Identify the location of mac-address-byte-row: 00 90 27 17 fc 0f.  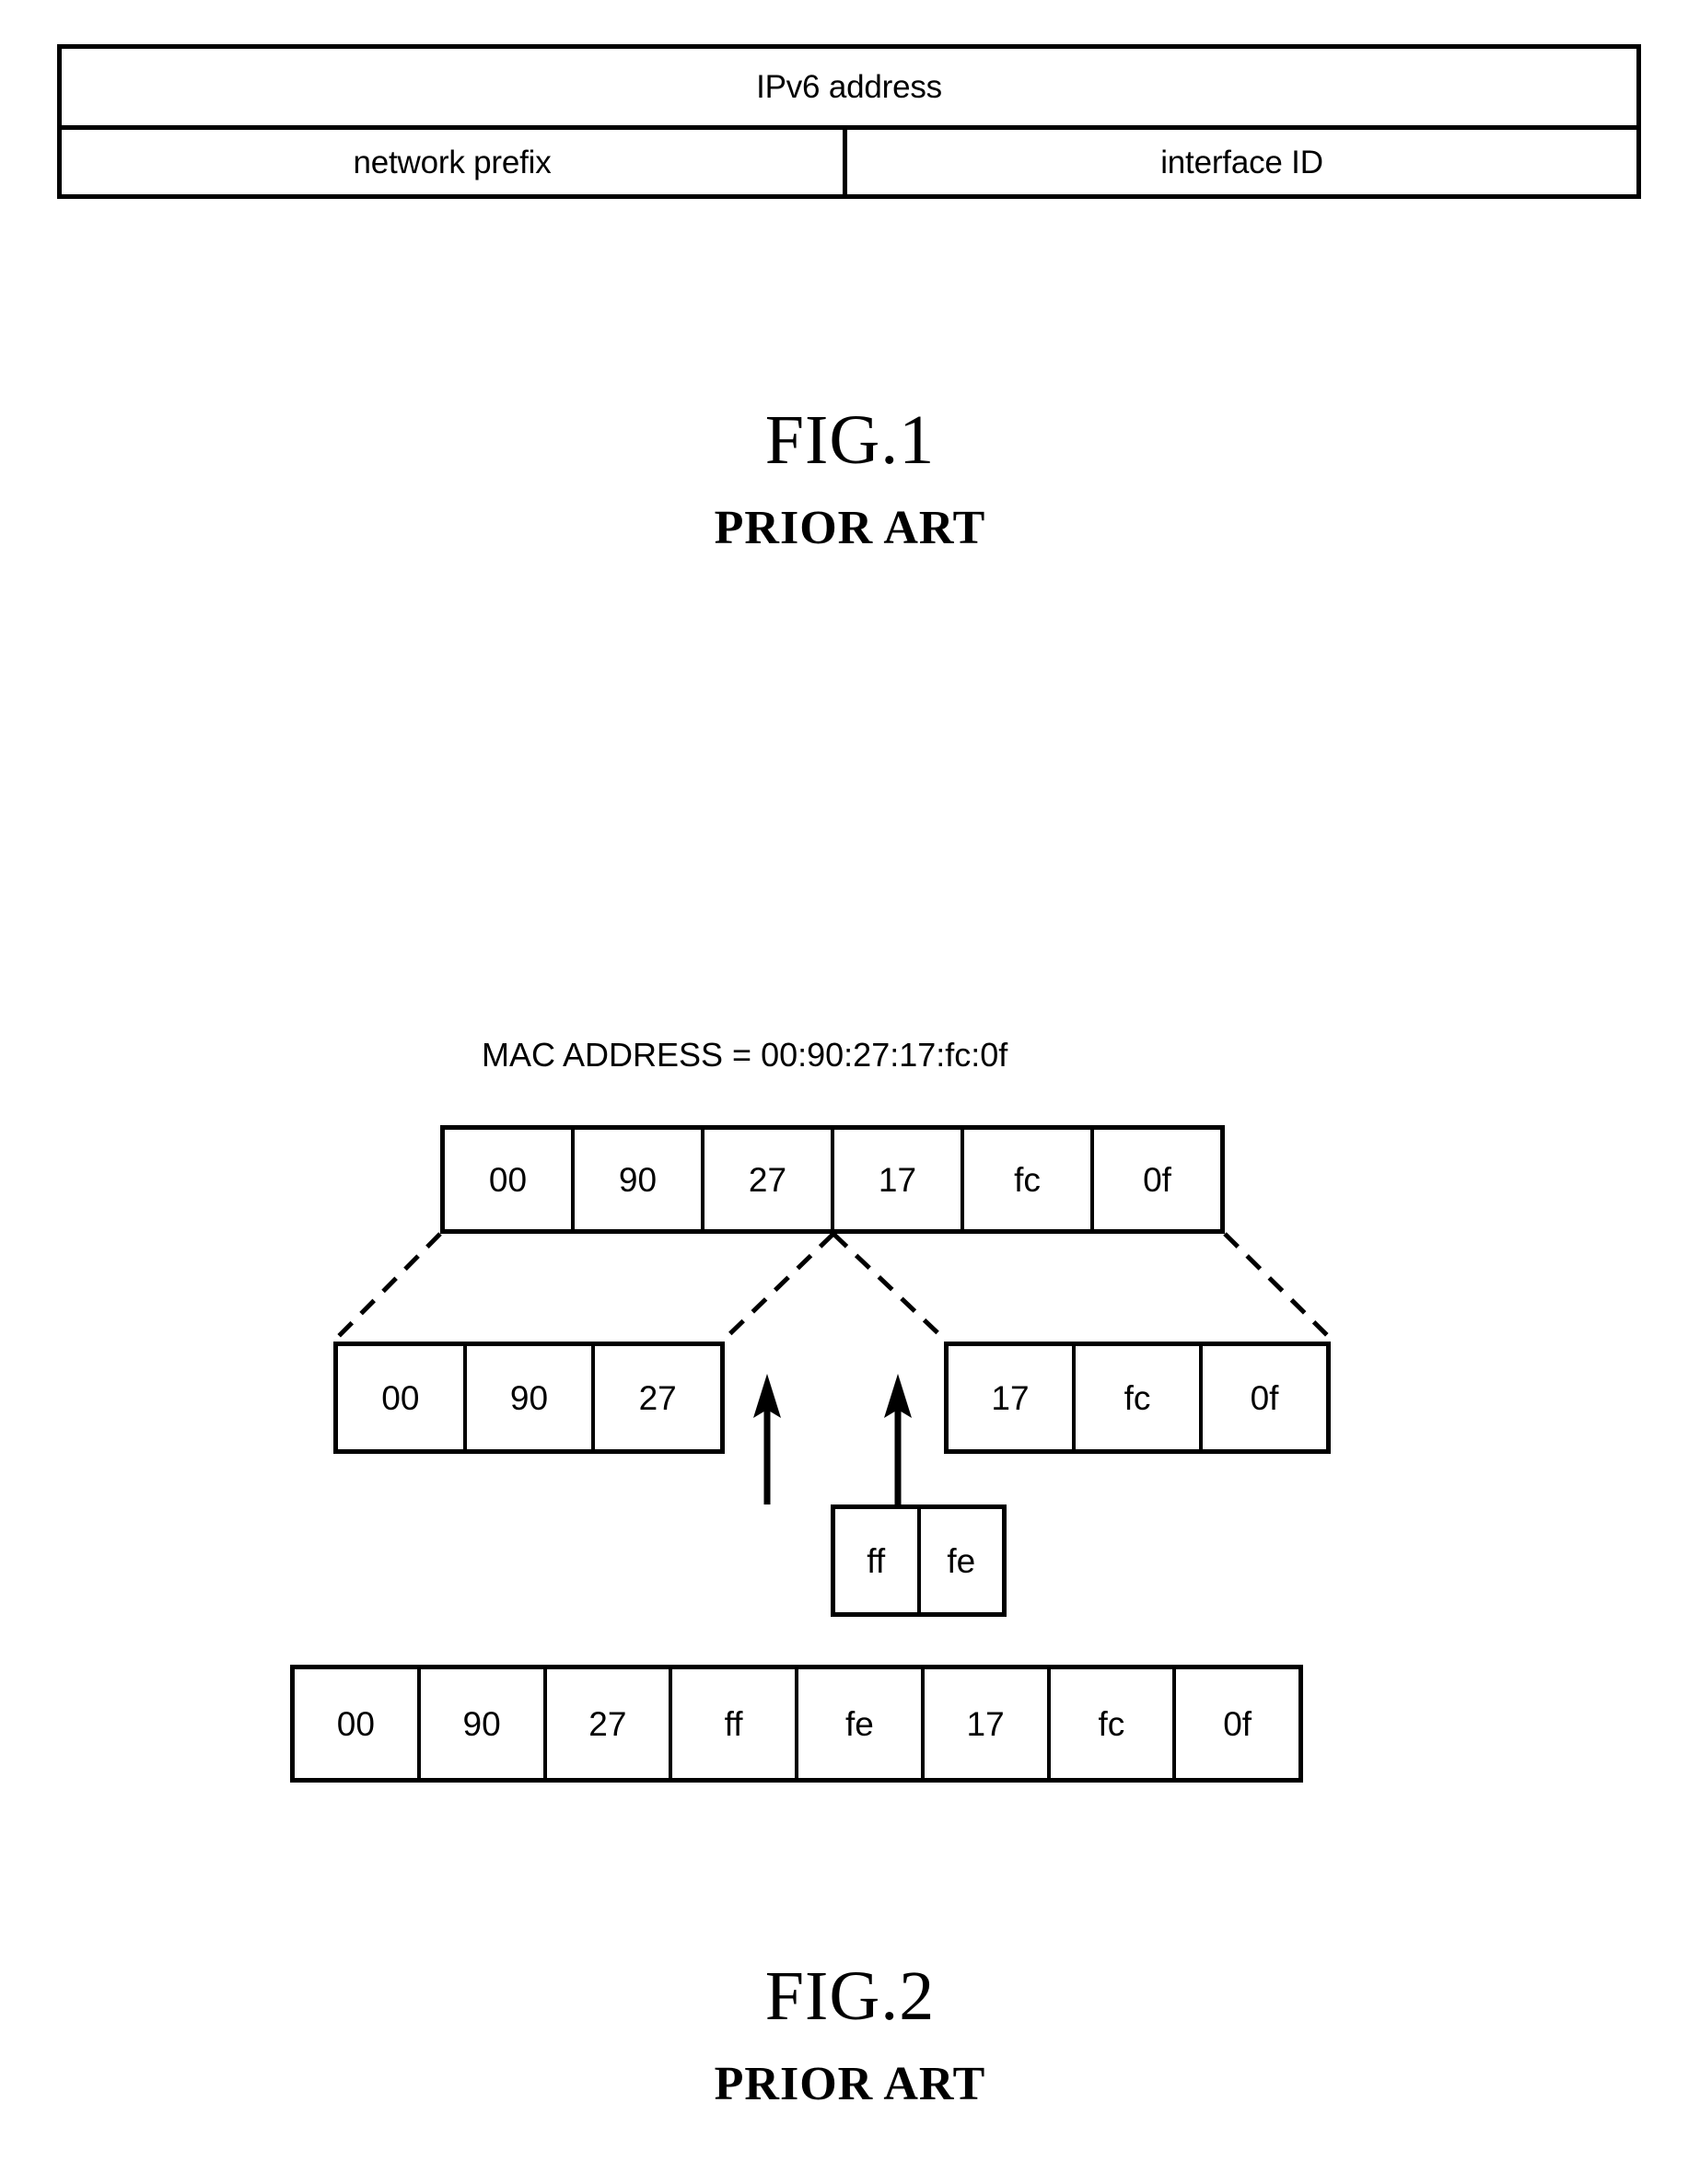
(832, 1179).